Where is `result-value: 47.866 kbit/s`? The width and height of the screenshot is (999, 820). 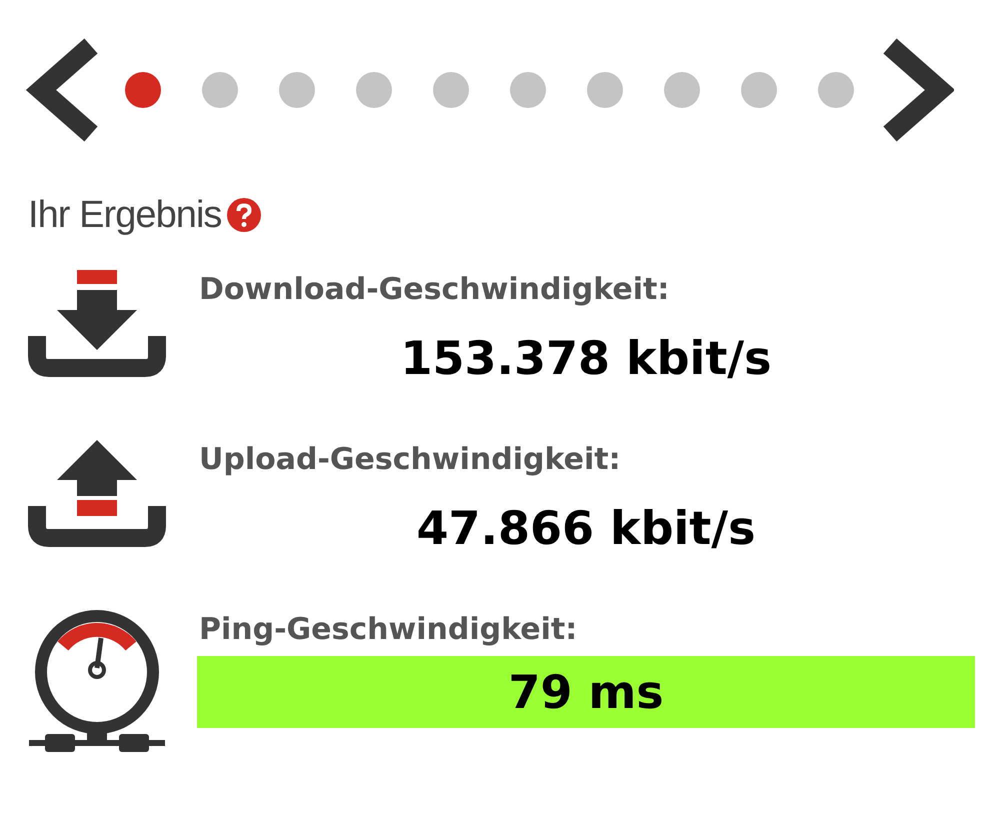
result-value: 47.866 kbit/s is located at coordinates (586, 528).